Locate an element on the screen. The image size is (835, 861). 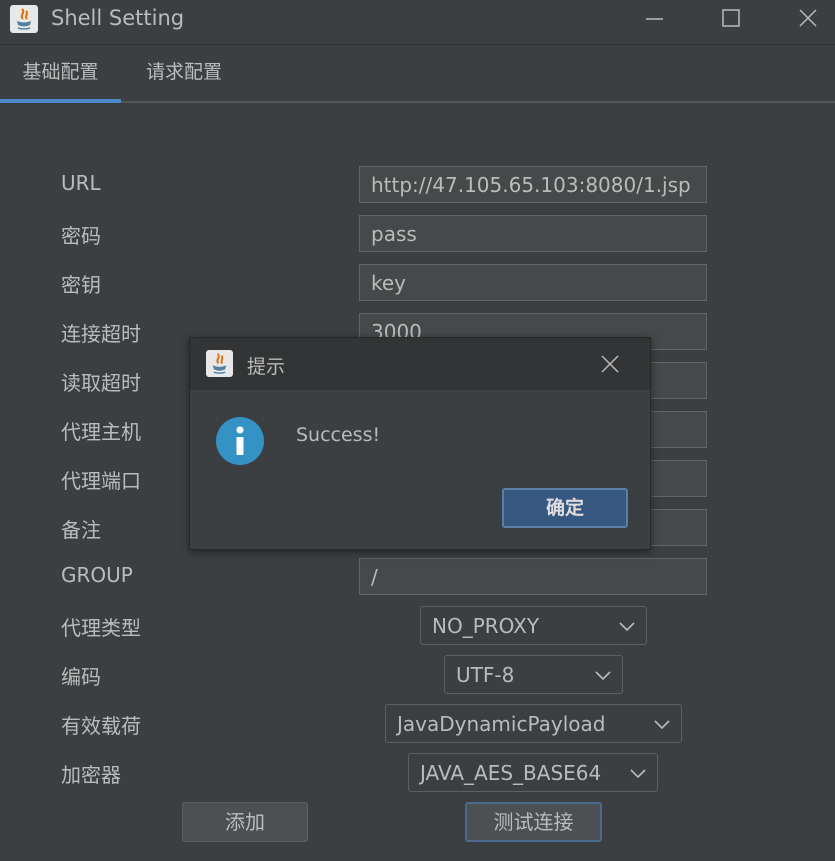
maximize-button is located at coordinates (732, 19).